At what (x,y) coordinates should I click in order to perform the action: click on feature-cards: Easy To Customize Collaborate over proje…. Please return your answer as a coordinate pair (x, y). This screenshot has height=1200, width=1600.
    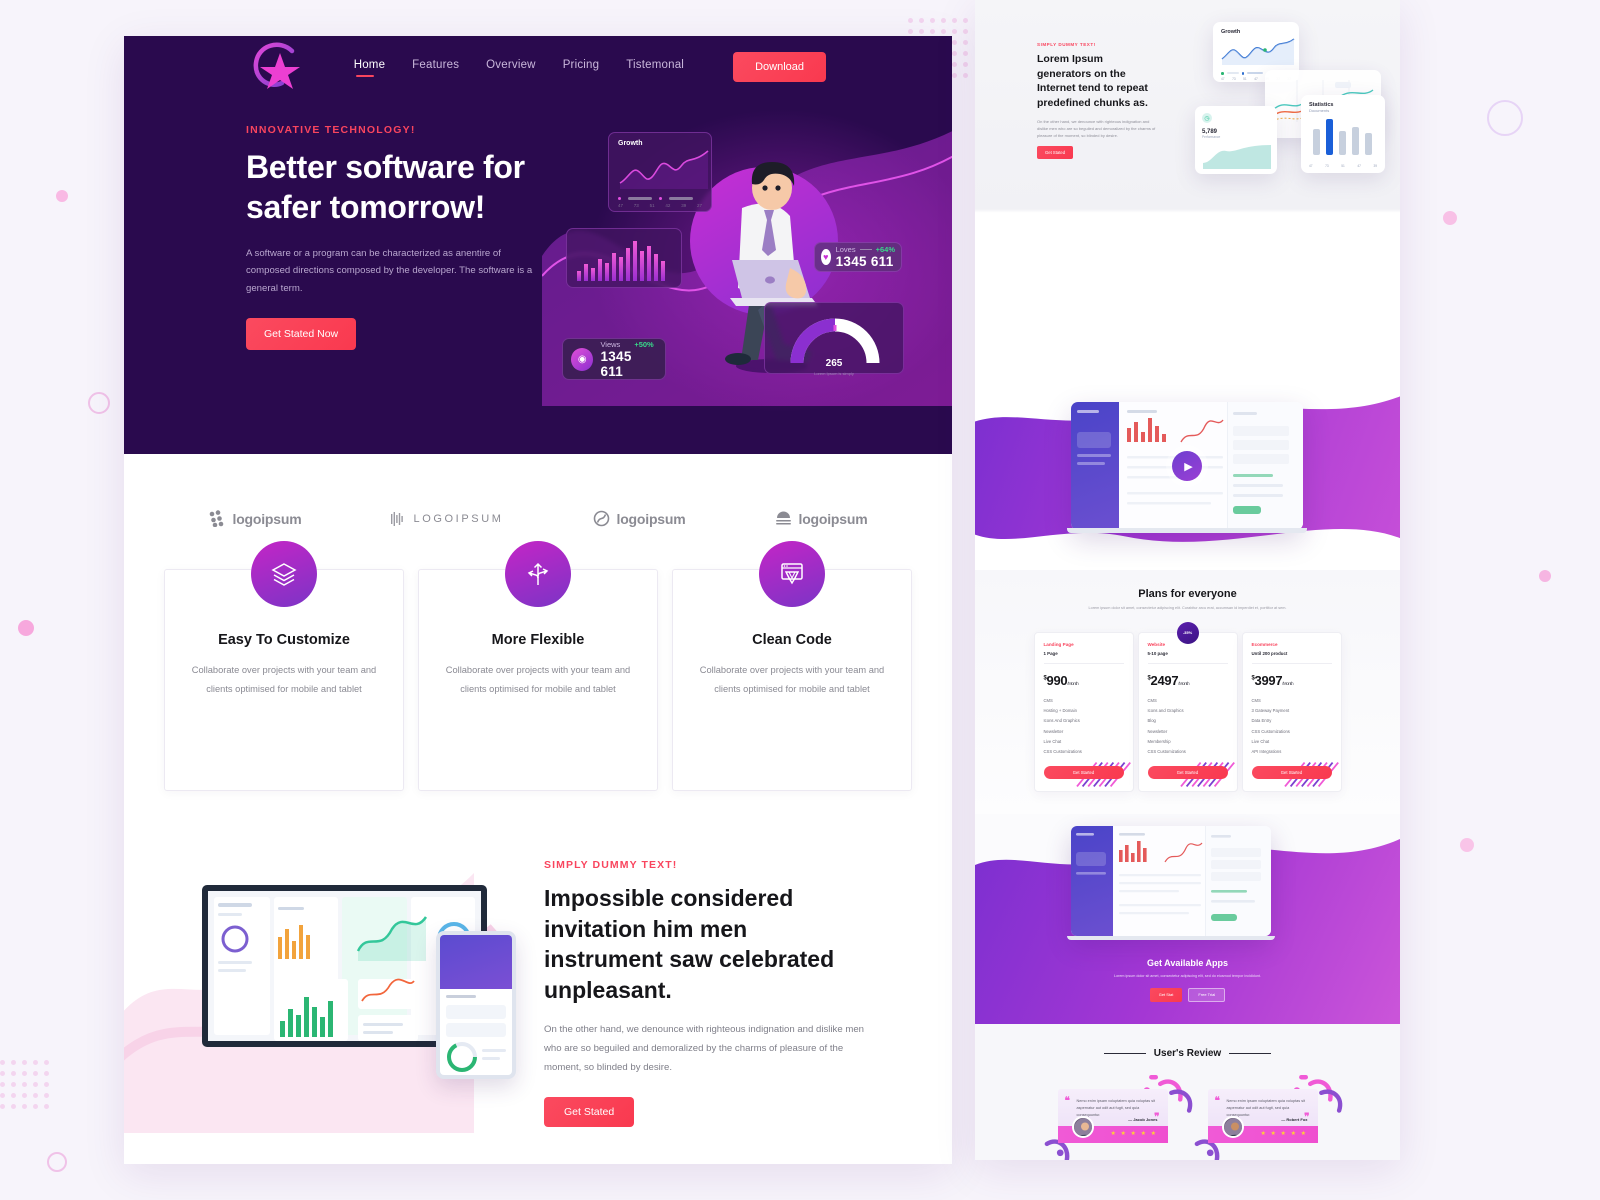
    Looking at the image, I should click on (538, 659).